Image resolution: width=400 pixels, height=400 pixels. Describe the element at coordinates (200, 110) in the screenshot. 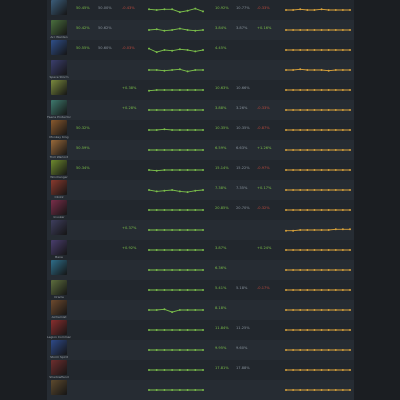

I see `hero-row: Faerie Protector +0.28% 3.88% 3.26% -0.33%` at that location.